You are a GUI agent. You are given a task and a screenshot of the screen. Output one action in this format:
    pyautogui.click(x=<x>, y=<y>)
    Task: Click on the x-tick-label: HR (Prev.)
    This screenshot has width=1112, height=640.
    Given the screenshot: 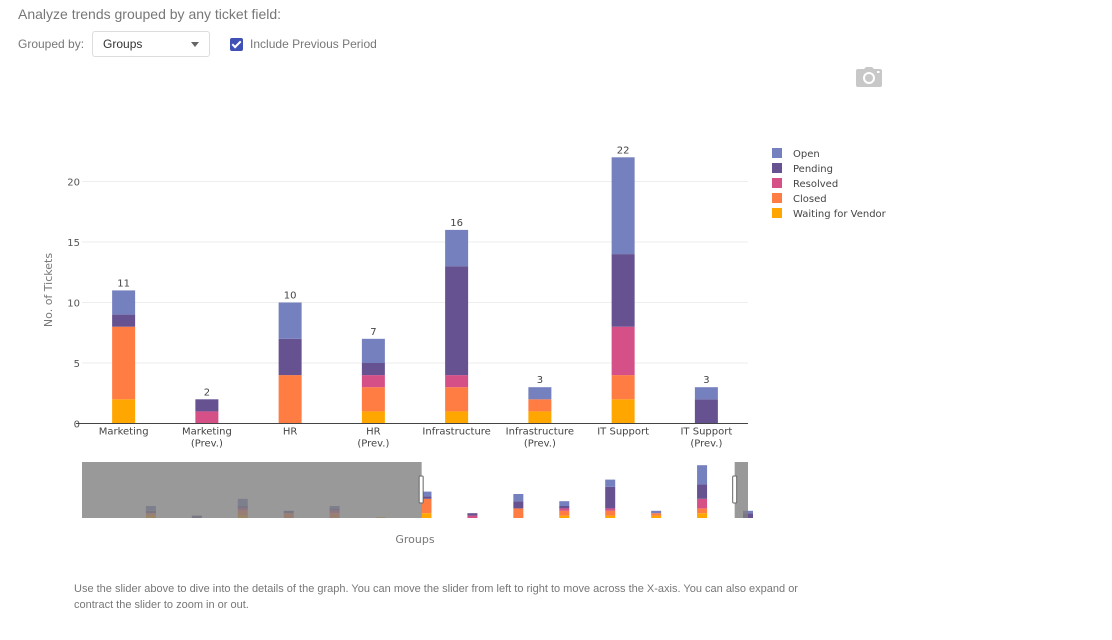 What is the action you would take?
    pyautogui.click(x=373, y=438)
    